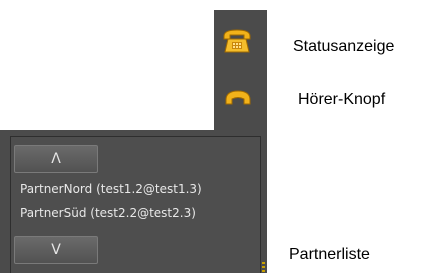  I want to click on partner-list-item: PartnerNord (test1.2@test1.3), so click(111, 189).